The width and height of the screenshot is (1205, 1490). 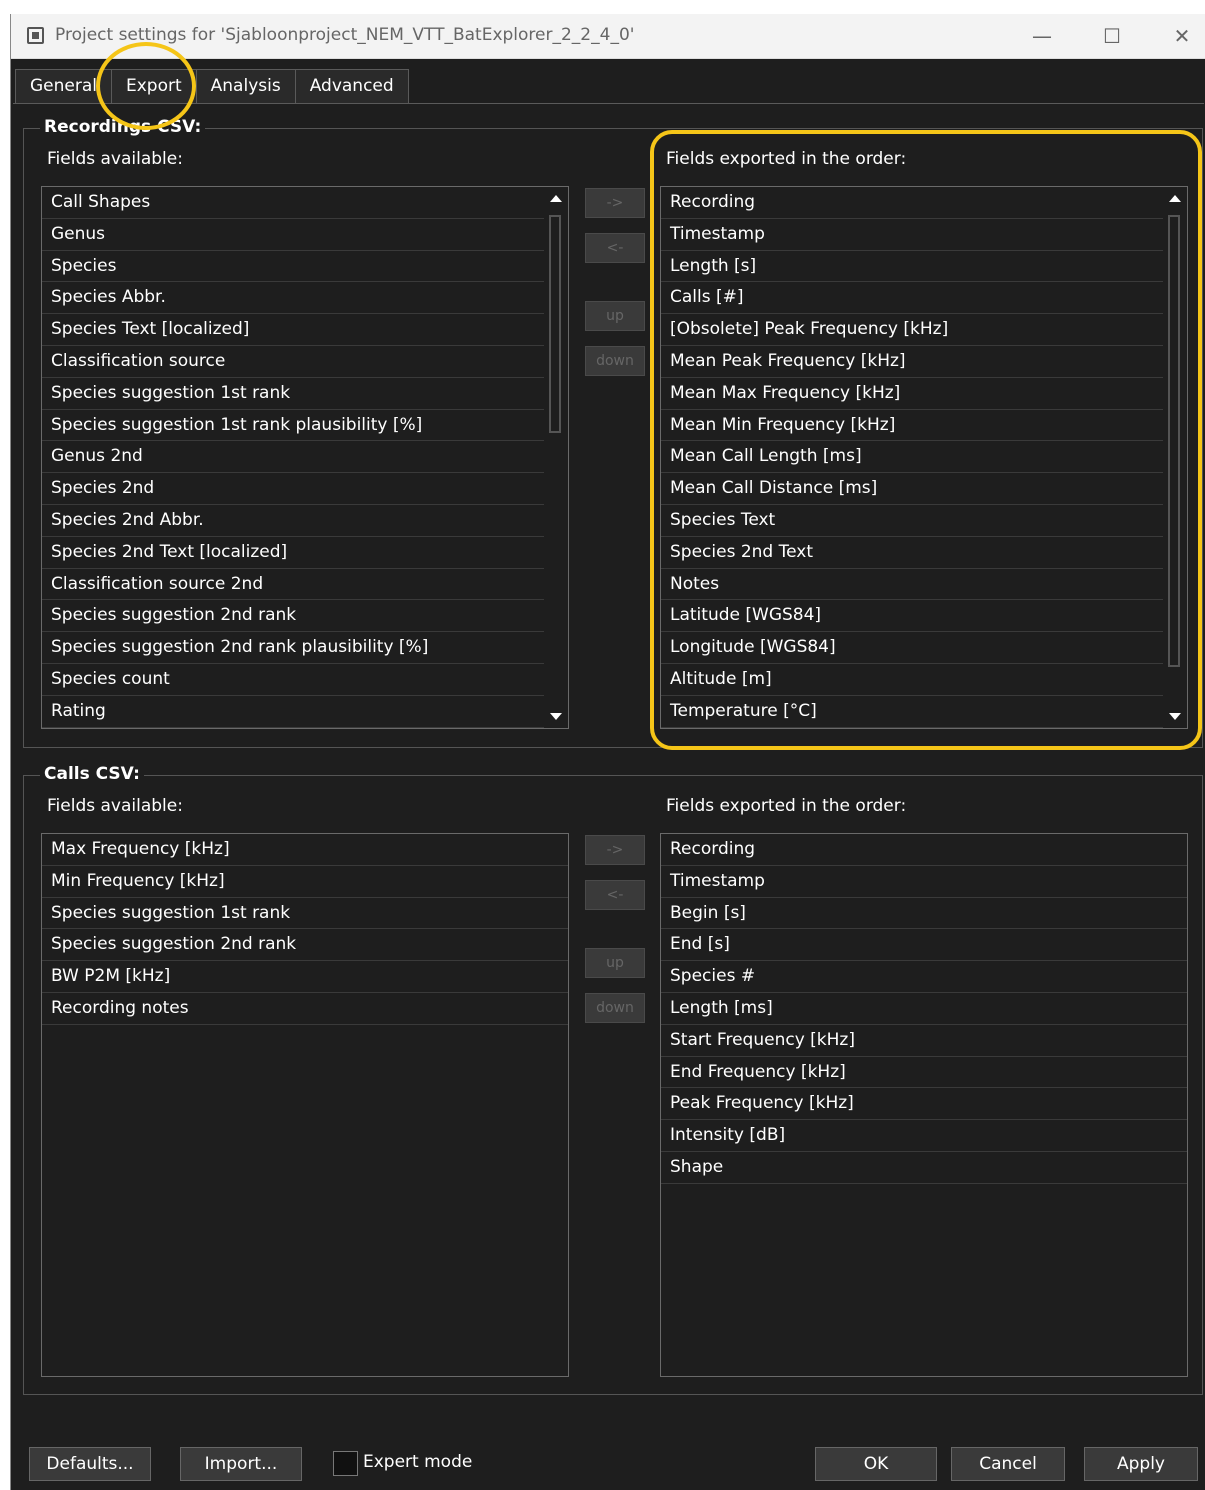 I want to click on close-button: ✕, so click(x=1182, y=36).